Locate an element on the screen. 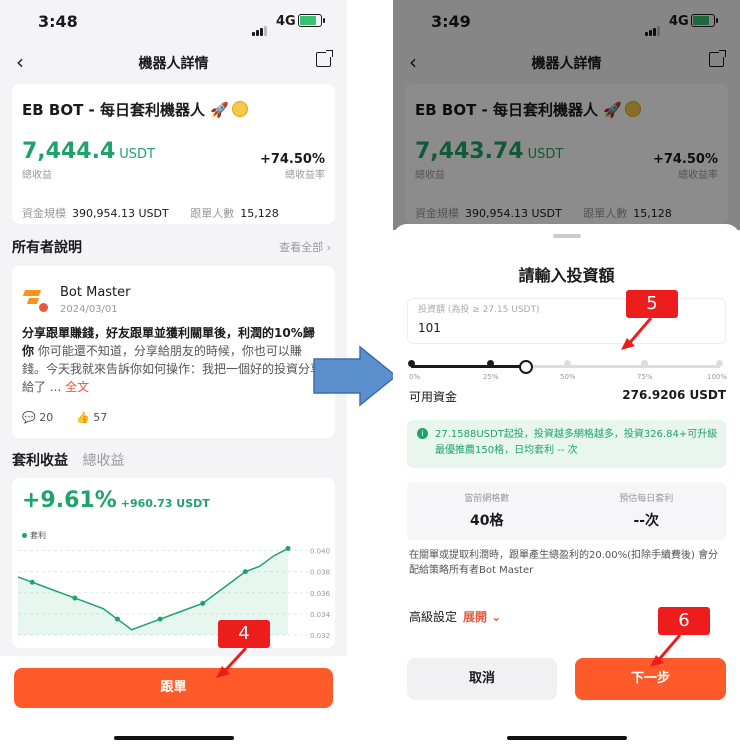 The height and width of the screenshot is (749, 740). arbitrage-percent: +9.61% +960.73 USDT is located at coordinates (116, 500).